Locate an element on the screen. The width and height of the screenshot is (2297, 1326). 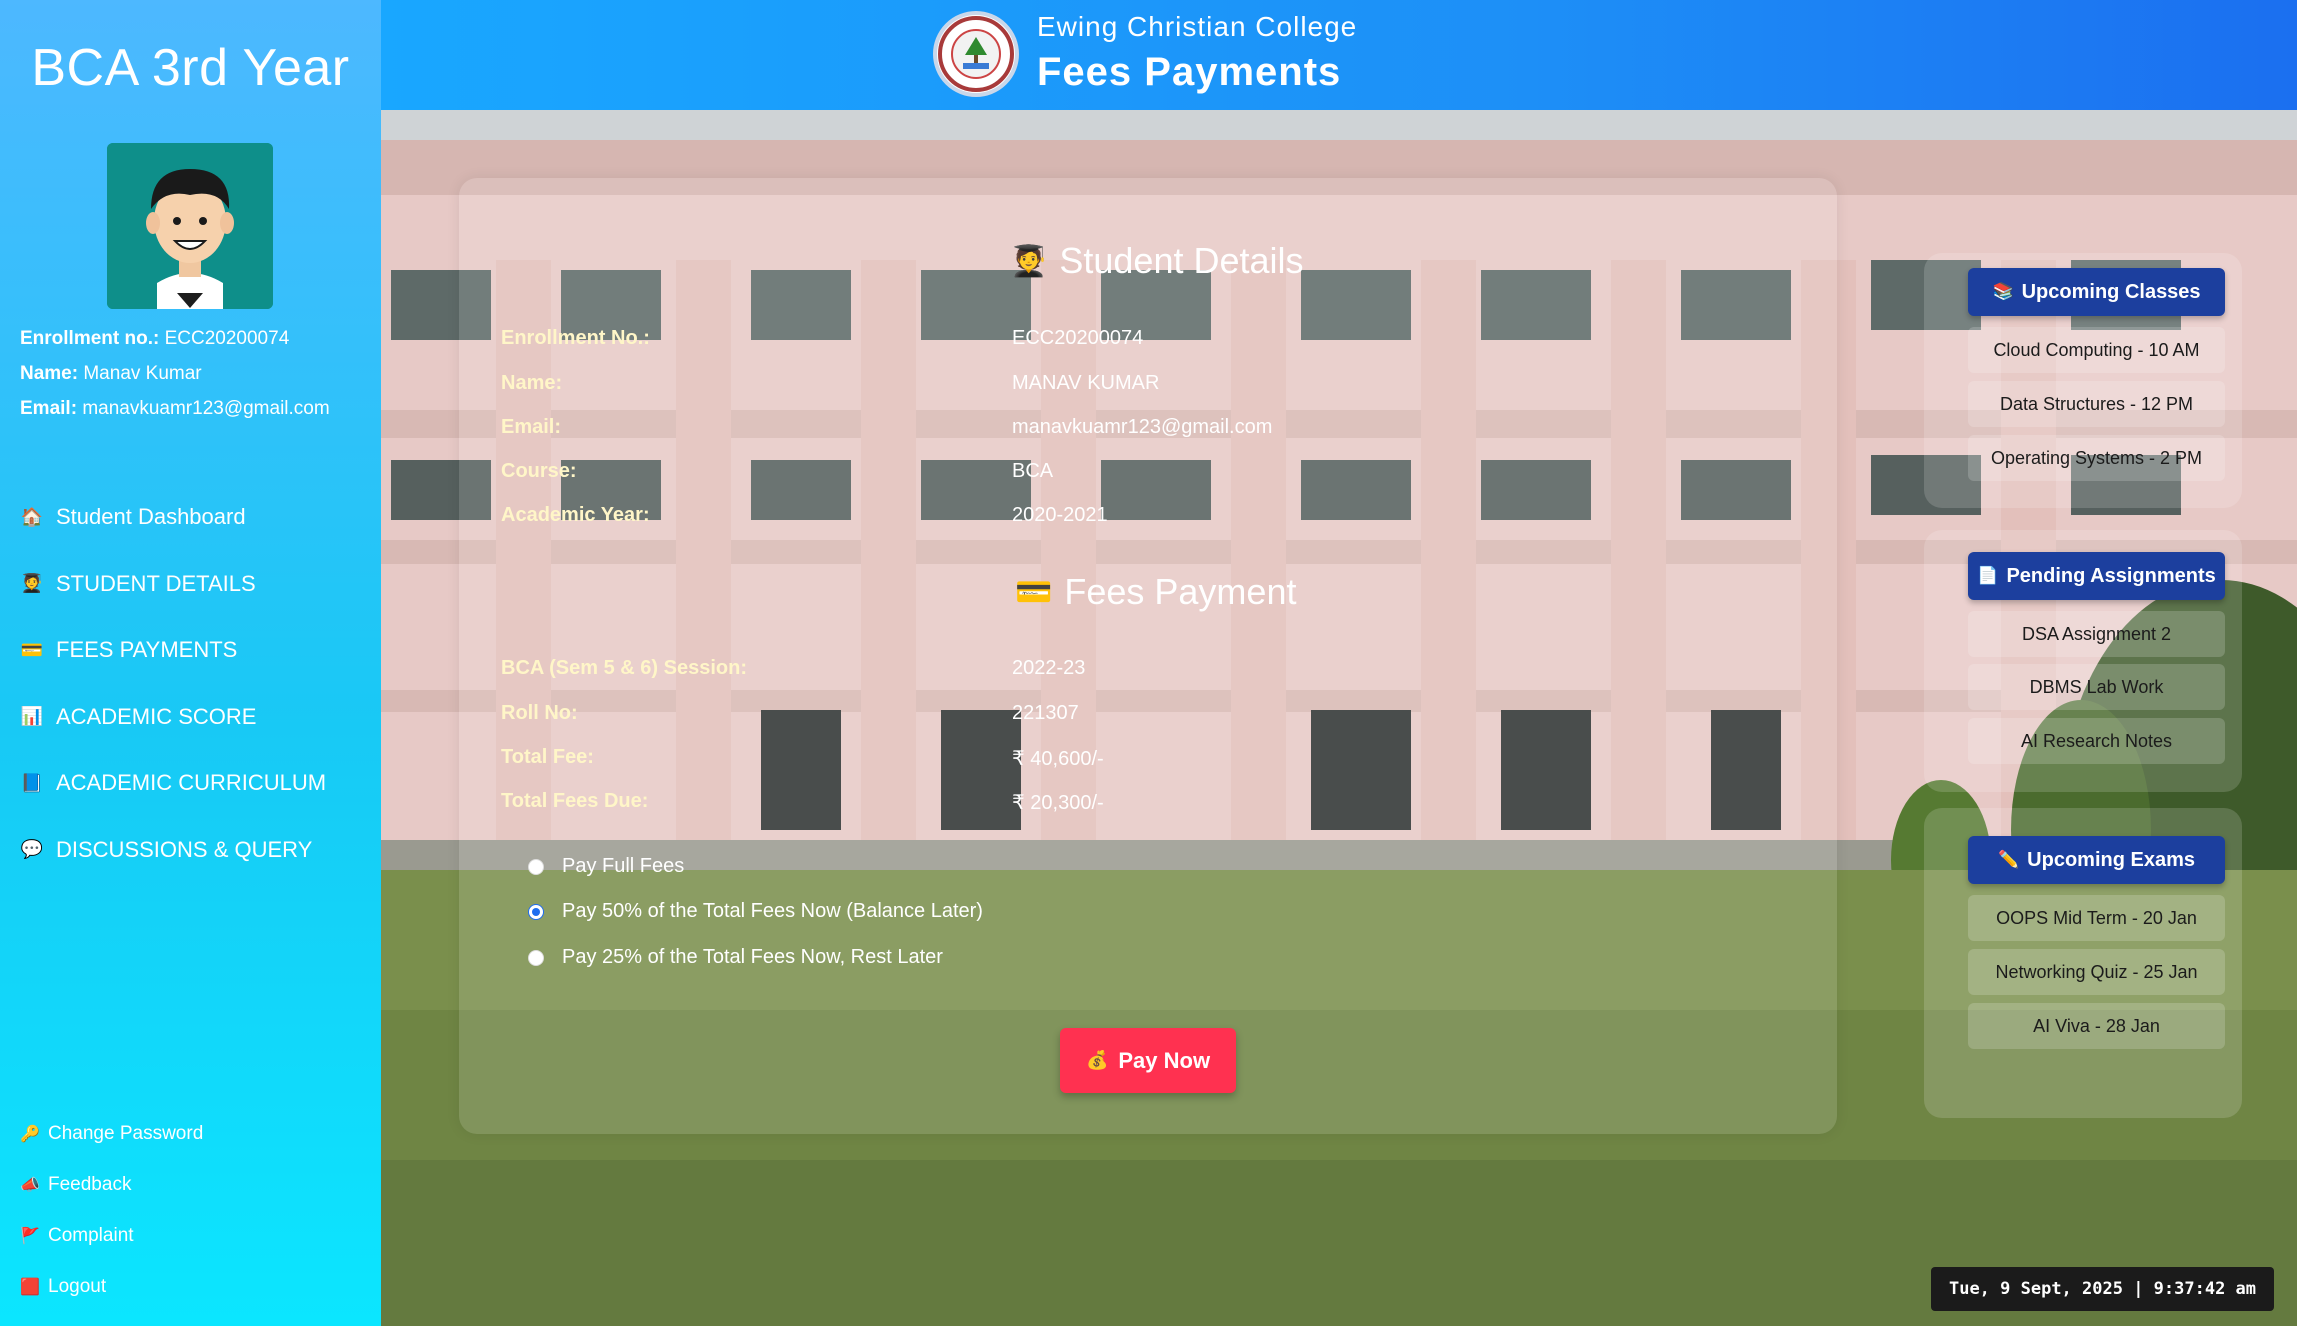
pay-now-label: Pay Now is located at coordinates (1164, 1060).